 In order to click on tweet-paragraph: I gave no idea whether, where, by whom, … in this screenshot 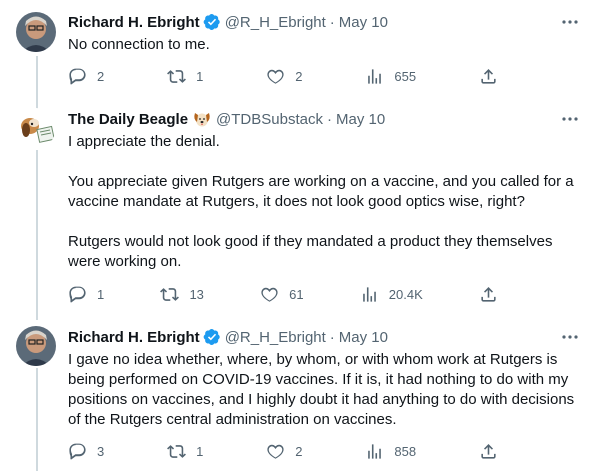, I will do `click(321, 389)`.